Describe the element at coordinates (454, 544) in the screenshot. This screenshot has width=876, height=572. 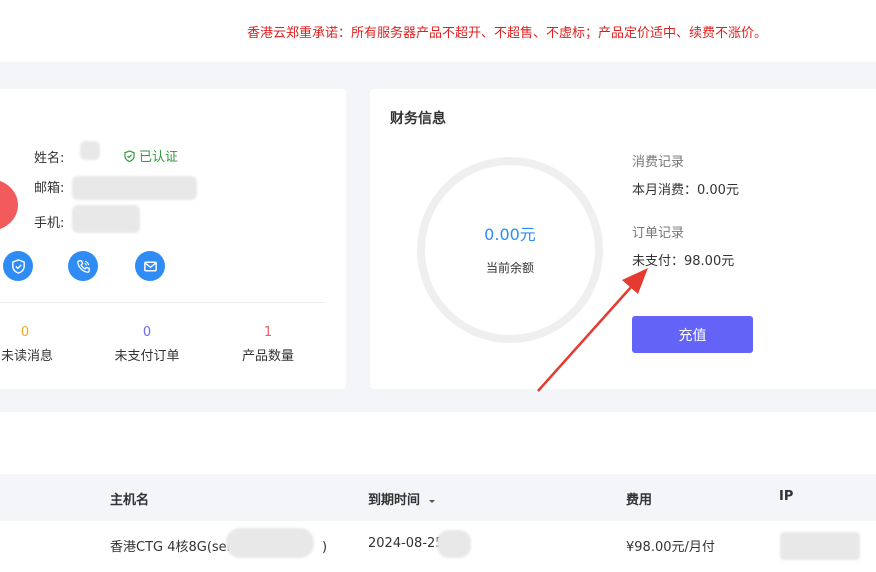
I see `expire-time-redacted` at that location.